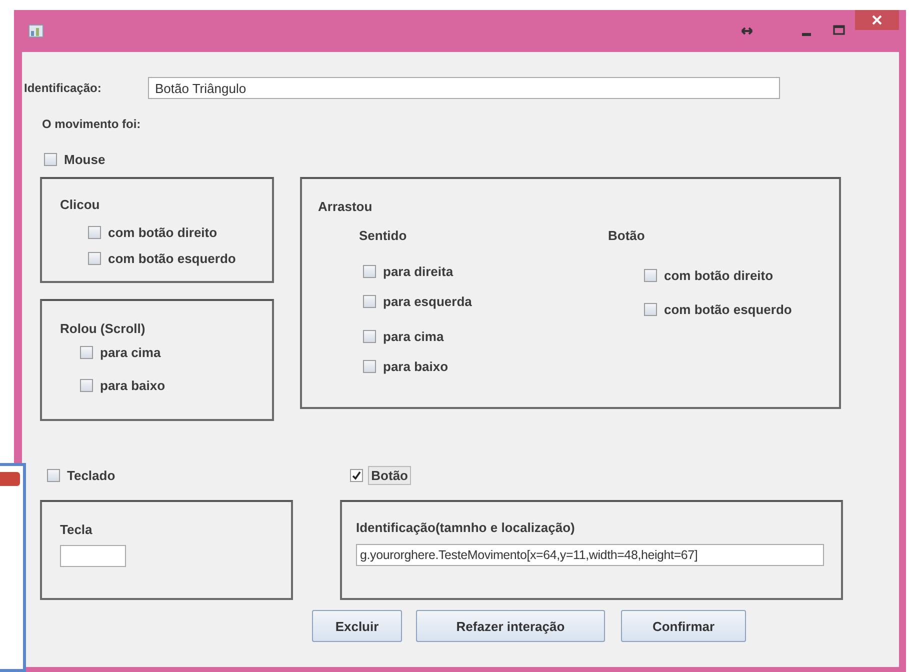 The height and width of the screenshot is (672, 909). Describe the element at coordinates (63, 88) in the screenshot. I see `field-label: Identificação:` at that location.